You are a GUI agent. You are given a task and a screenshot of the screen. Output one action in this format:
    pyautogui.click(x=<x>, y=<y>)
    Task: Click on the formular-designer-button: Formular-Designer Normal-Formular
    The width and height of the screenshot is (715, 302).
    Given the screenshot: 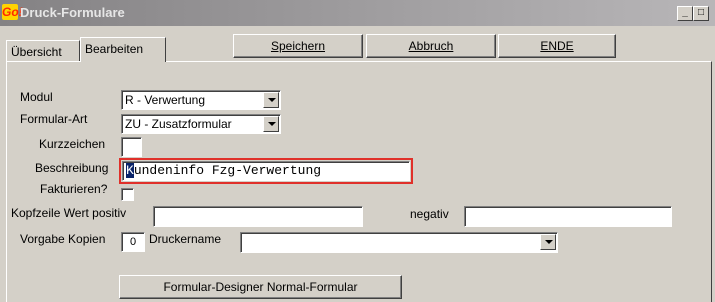 What is the action you would take?
    pyautogui.click(x=260, y=287)
    